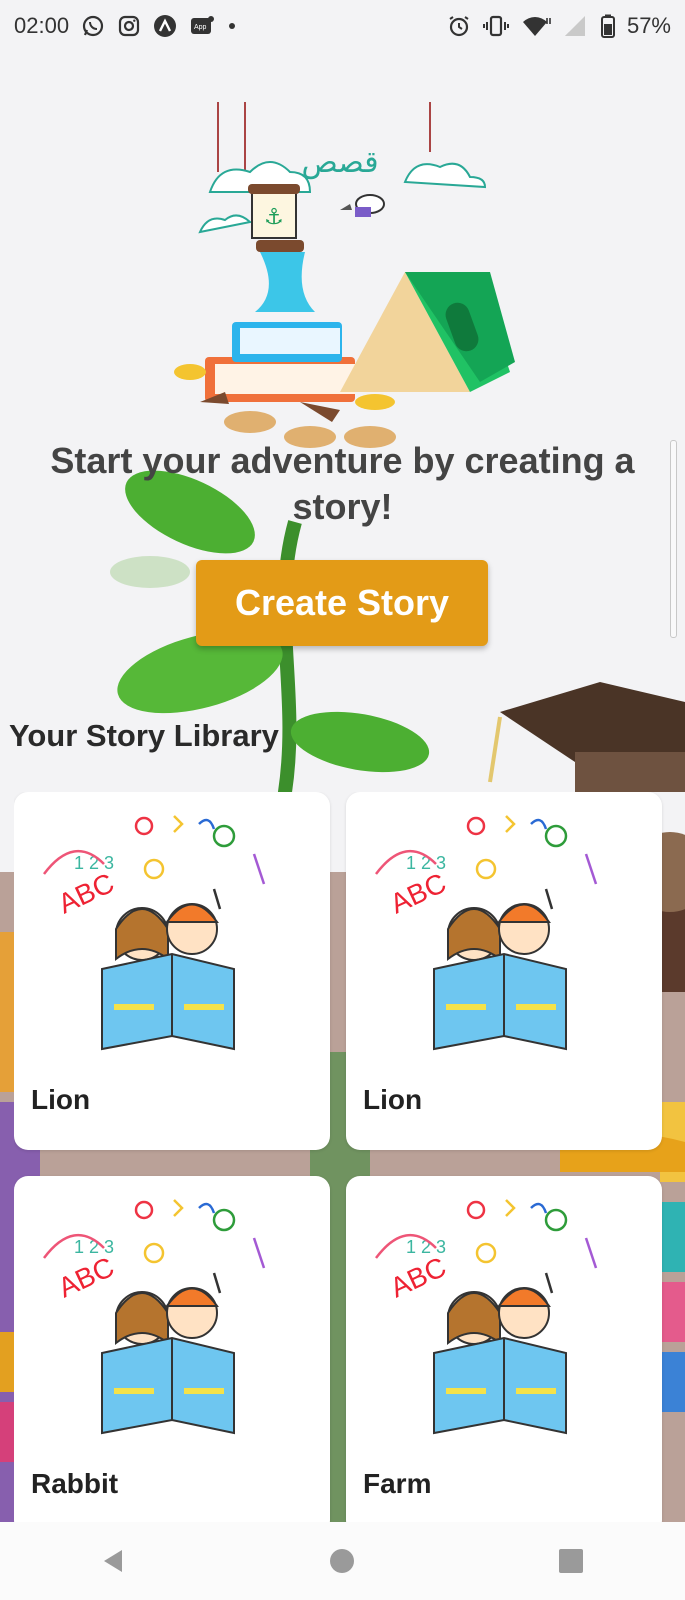 Image resolution: width=685 pixels, height=1600 pixels. I want to click on status-left: 02:00 App, so click(125, 26).